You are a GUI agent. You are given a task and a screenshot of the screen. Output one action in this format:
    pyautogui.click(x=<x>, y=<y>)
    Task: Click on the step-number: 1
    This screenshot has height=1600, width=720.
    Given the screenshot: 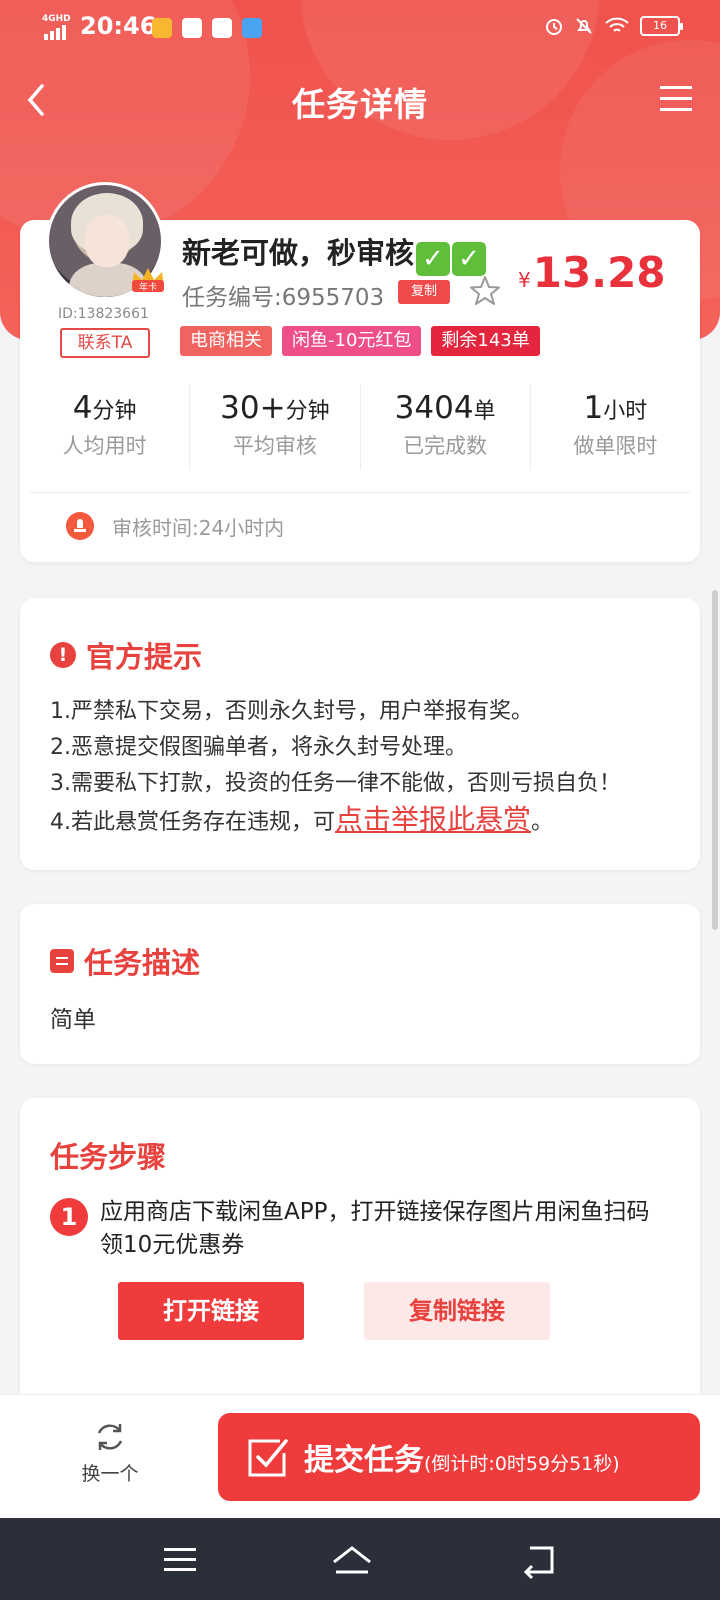 What is the action you would take?
    pyautogui.click(x=69, y=1217)
    